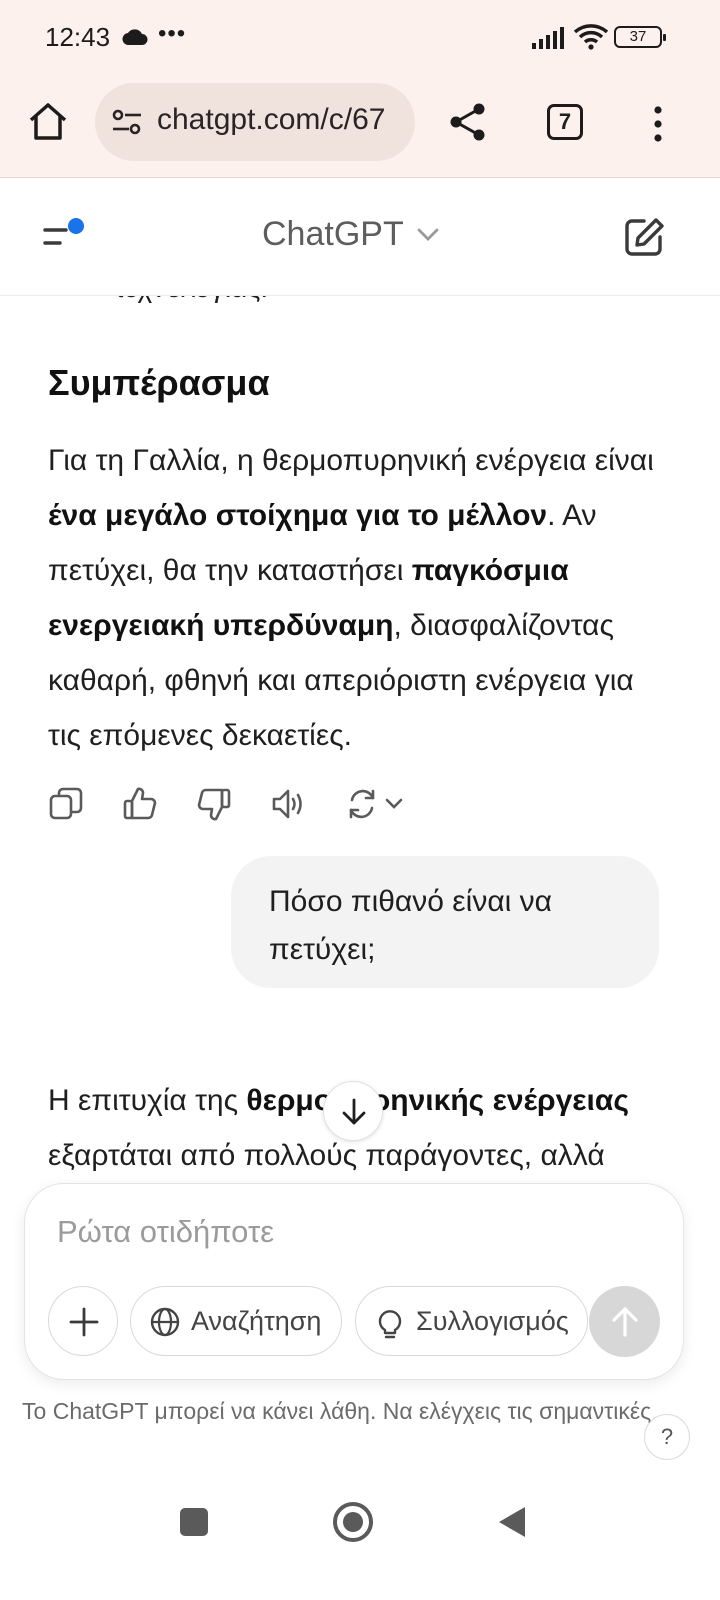 The width and height of the screenshot is (720, 1600). I want to click on wifi-icon, so click(591, 39).